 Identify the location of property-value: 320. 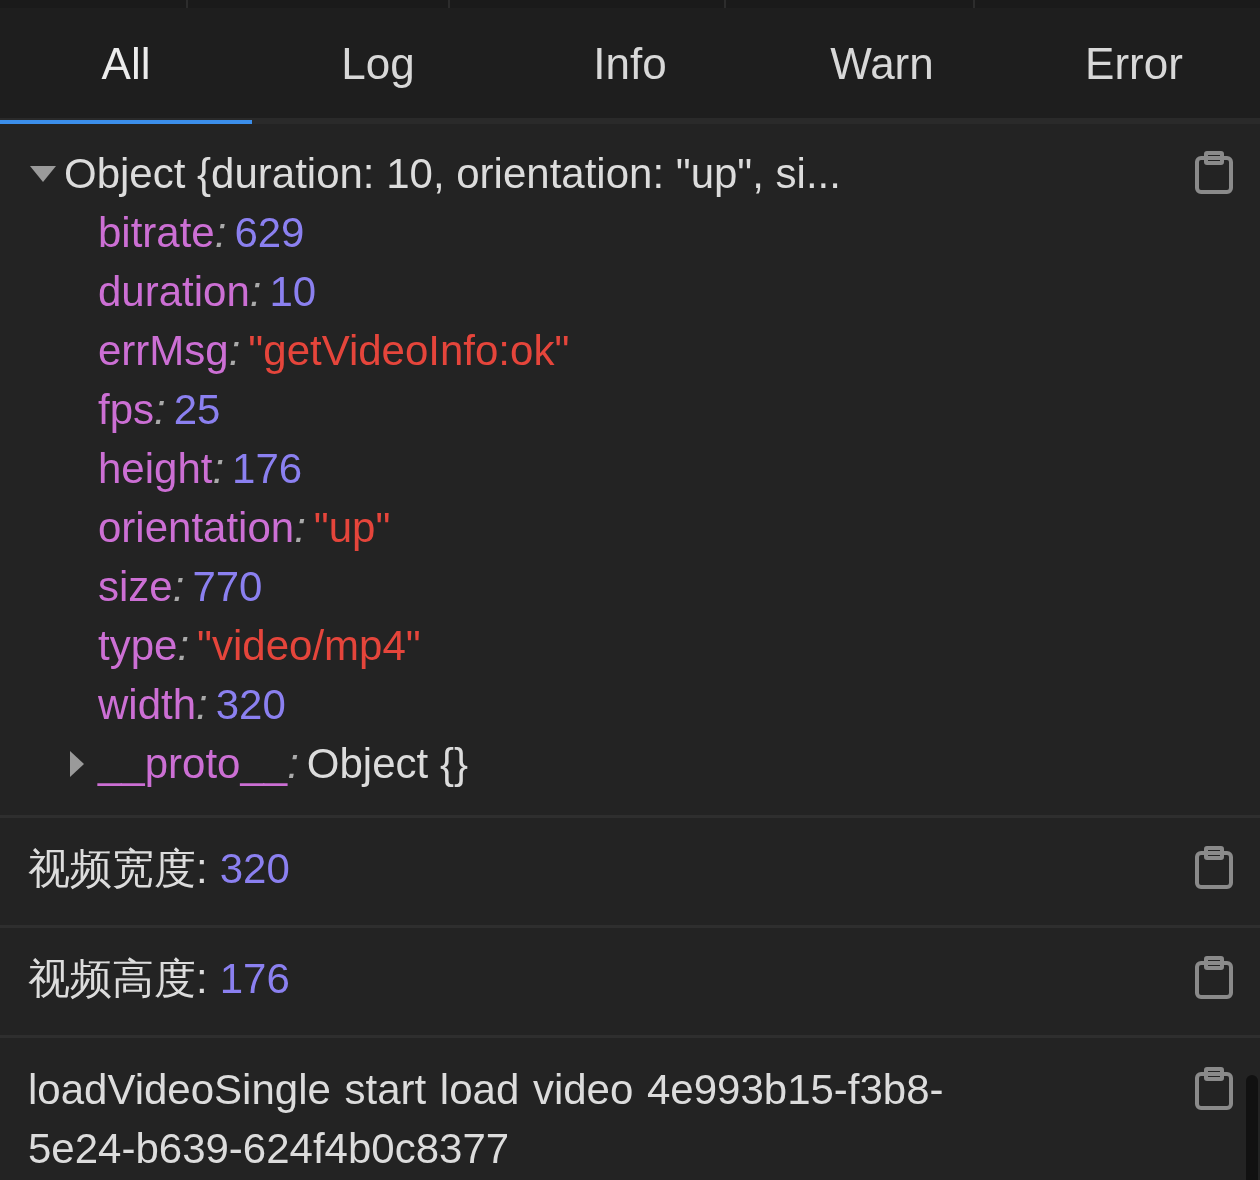
(250, 704).